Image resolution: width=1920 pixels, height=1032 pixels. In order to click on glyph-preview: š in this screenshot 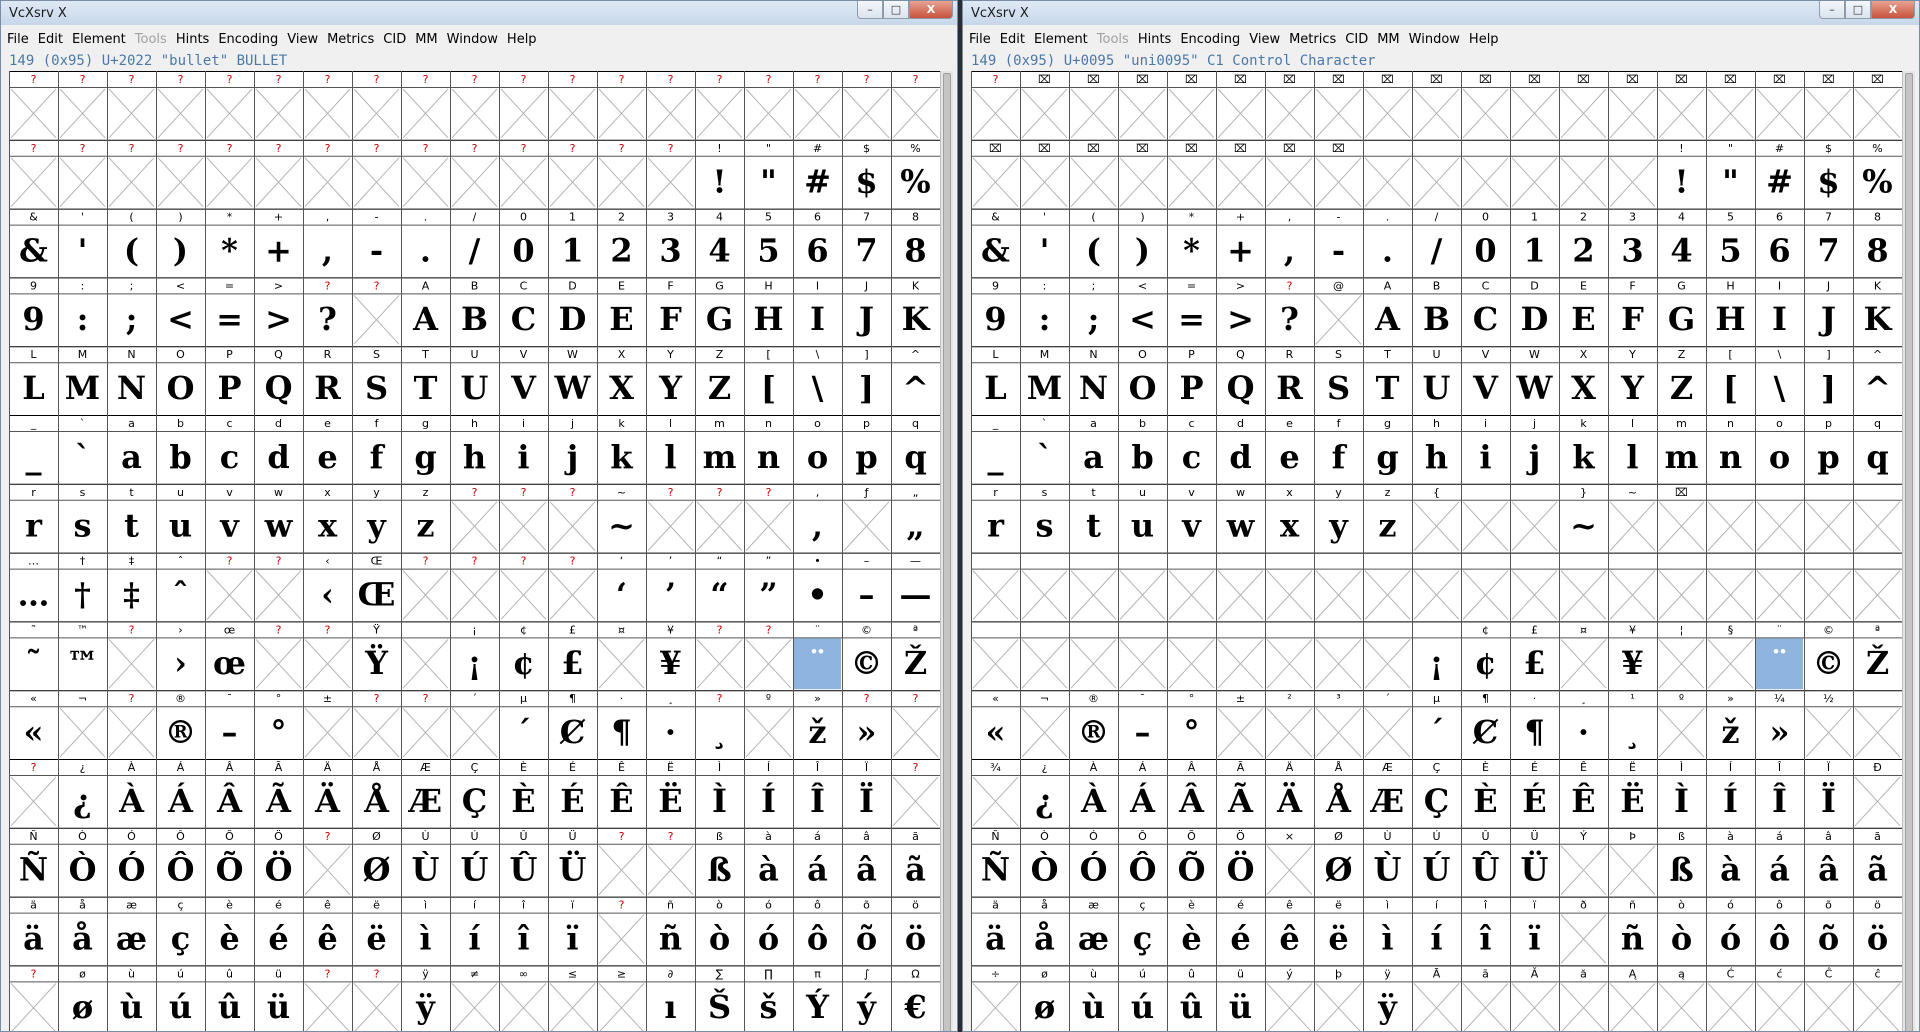, I will do `click(768, 1007)`.